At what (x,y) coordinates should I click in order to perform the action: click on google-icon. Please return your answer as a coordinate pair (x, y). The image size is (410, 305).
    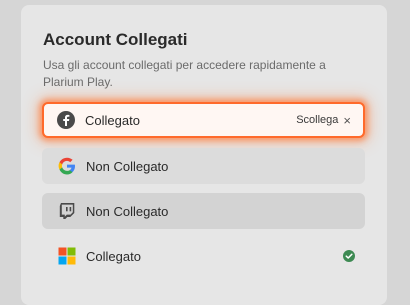
    Looking at the image, I should click on (67, 166).